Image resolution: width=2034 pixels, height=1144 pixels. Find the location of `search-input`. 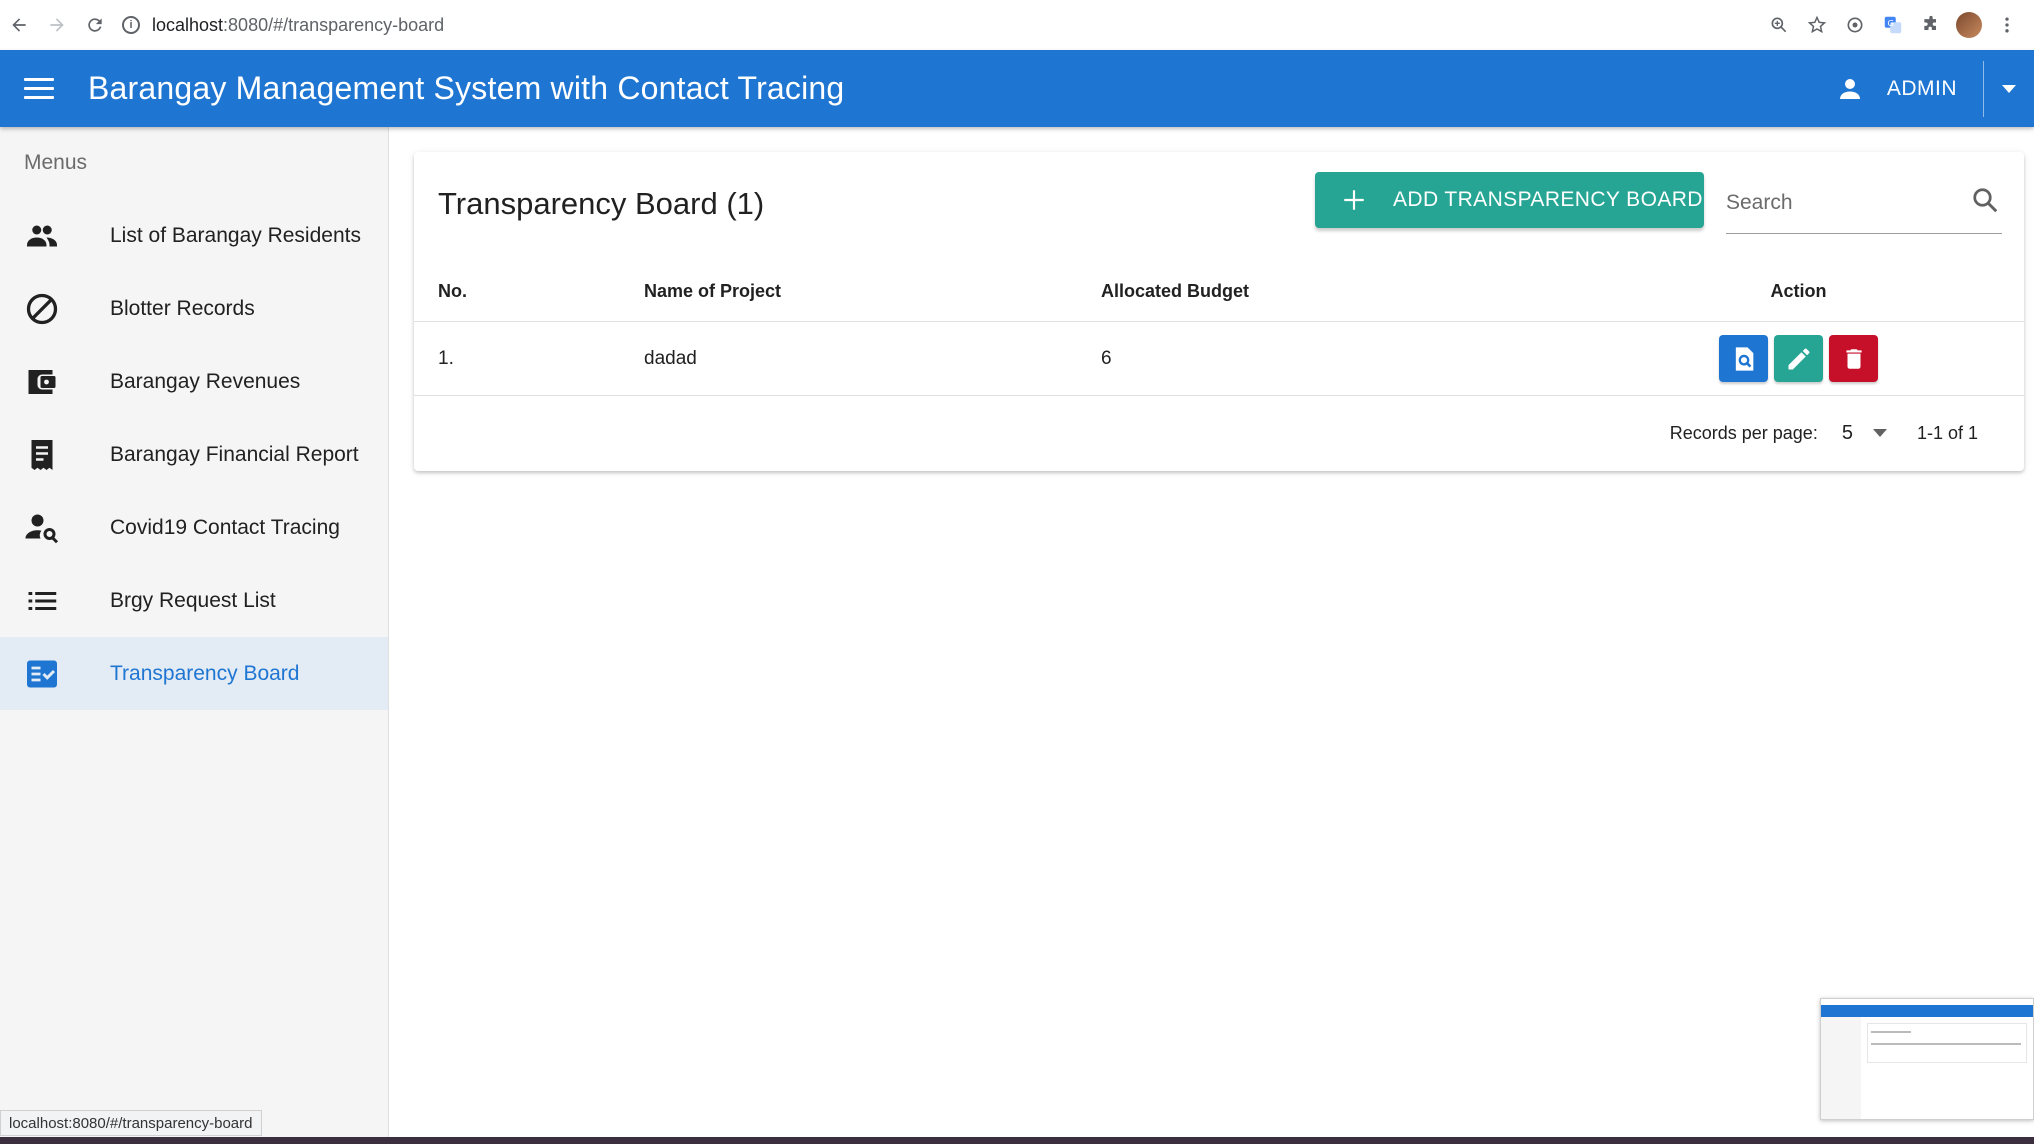

search-input is located at coordinates (1836, 202).